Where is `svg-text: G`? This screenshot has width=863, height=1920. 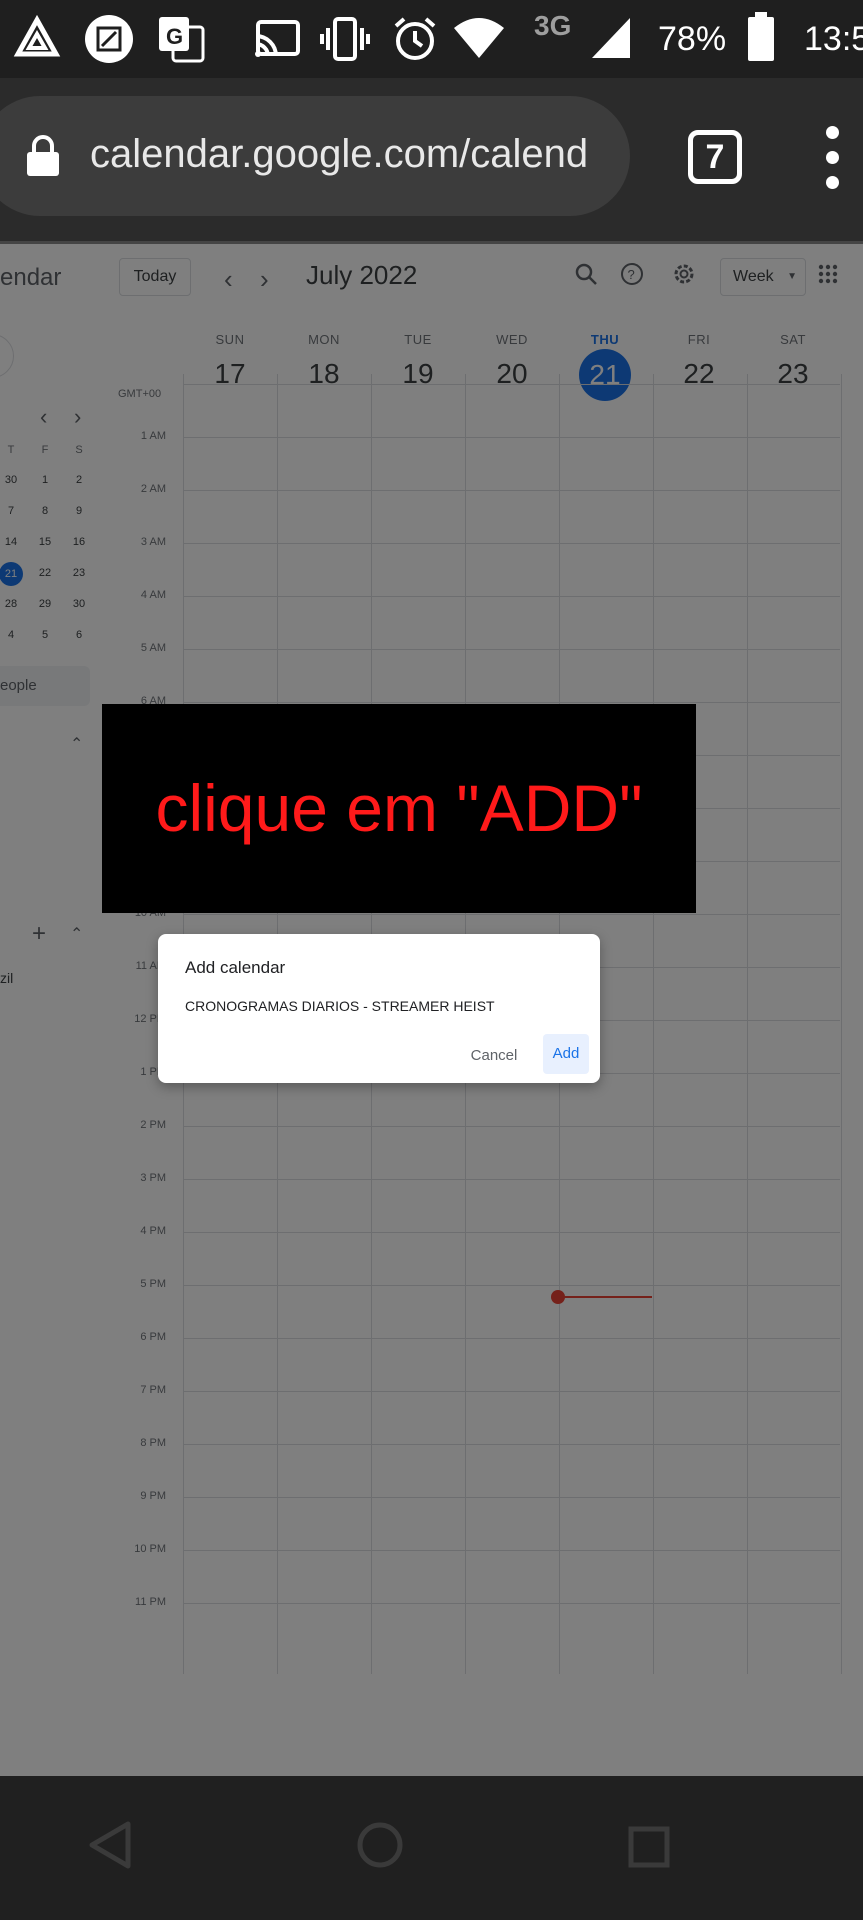 svg-text: G is located at coordinates (174, 36).